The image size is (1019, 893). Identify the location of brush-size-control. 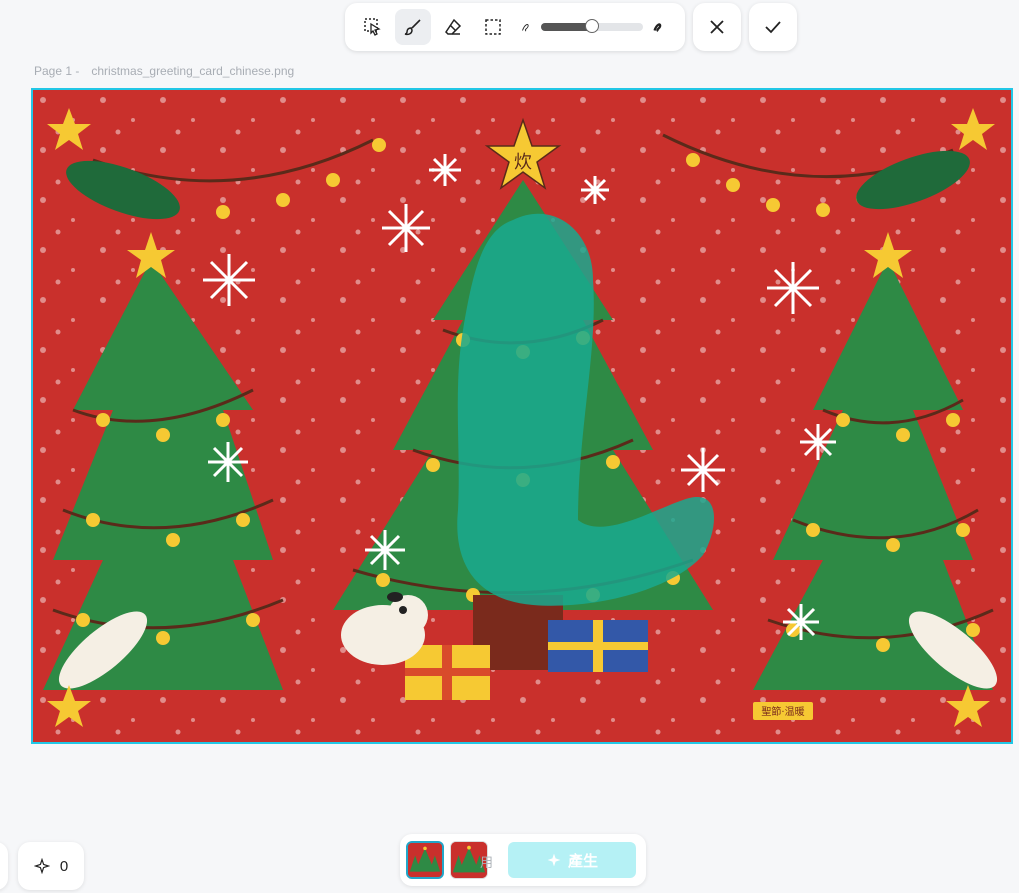
(592, 26).